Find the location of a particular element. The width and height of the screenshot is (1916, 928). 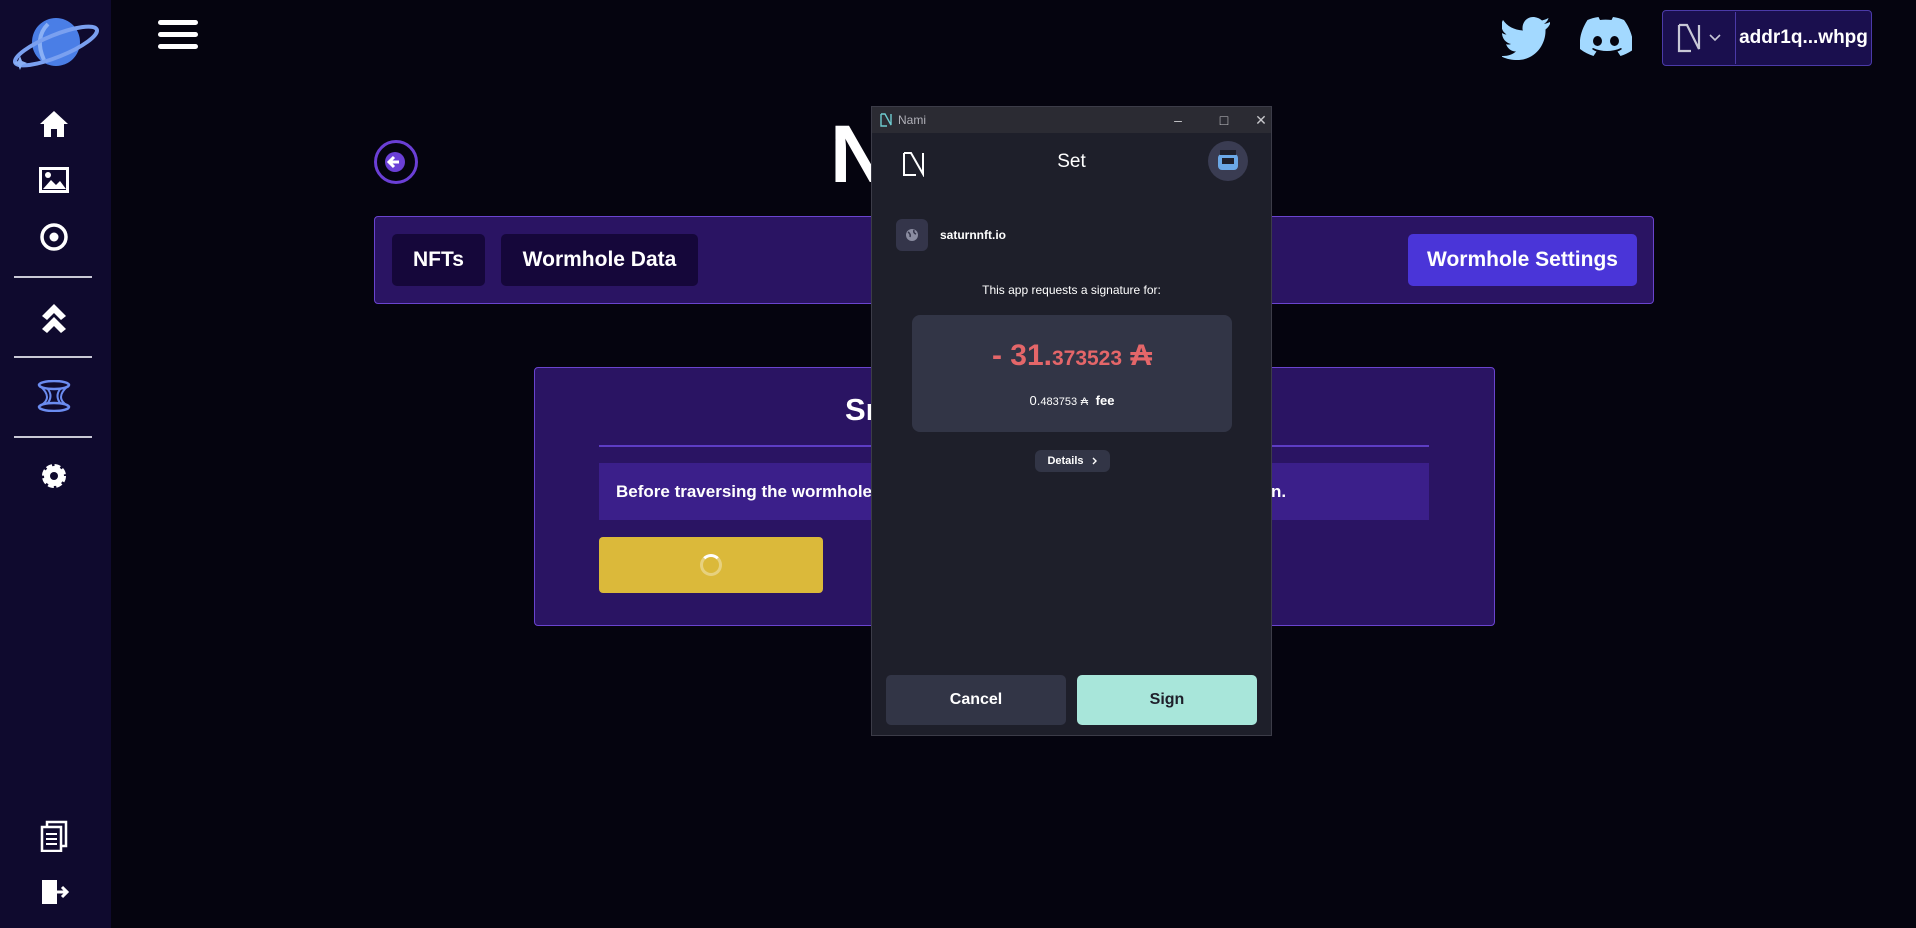

sidebar is located at coordinates (55, 464).